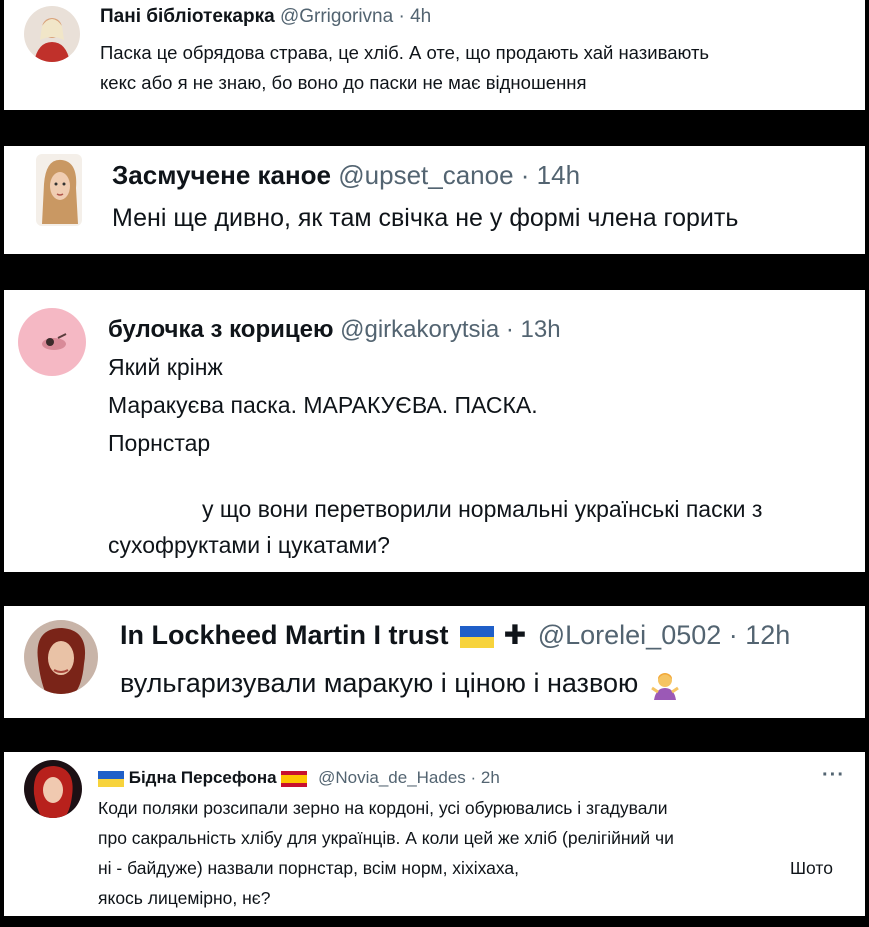 The width and height of the screenshot is (869, 927). What do you see at coordinates (811, 868) in the screenshot?
I see `tweet-text-line: Шото` at bounding box center [811, 868].